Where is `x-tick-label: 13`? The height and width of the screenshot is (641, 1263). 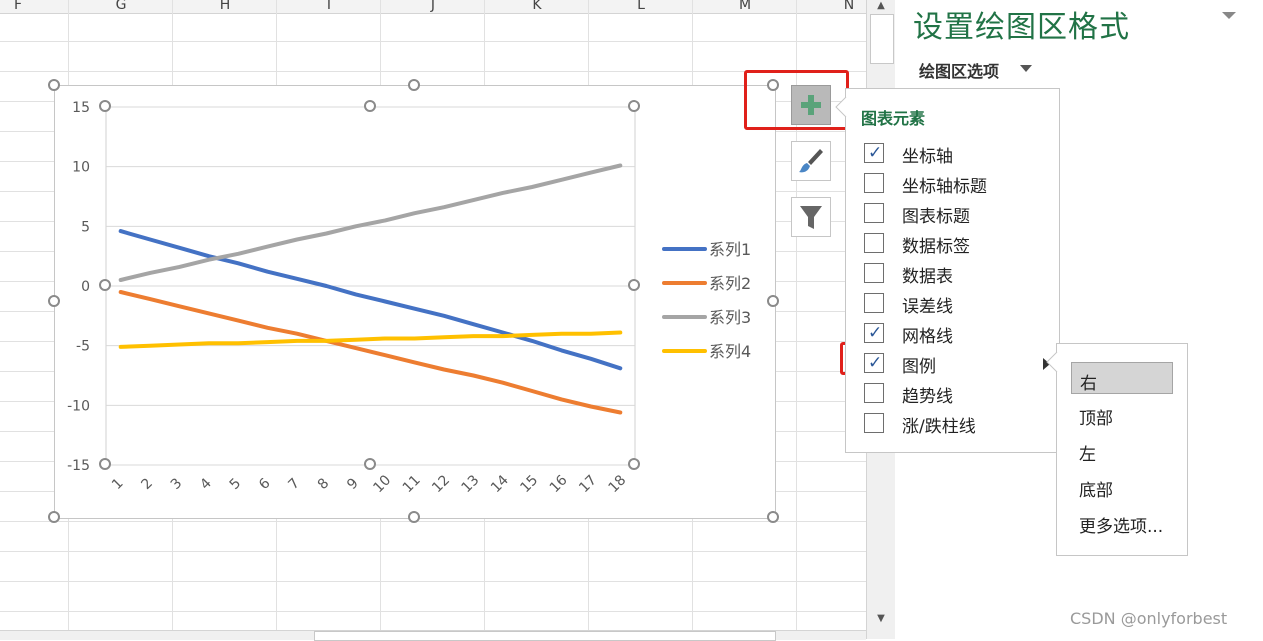
x-tick-label: 13 is located at coordinates (471, 484).